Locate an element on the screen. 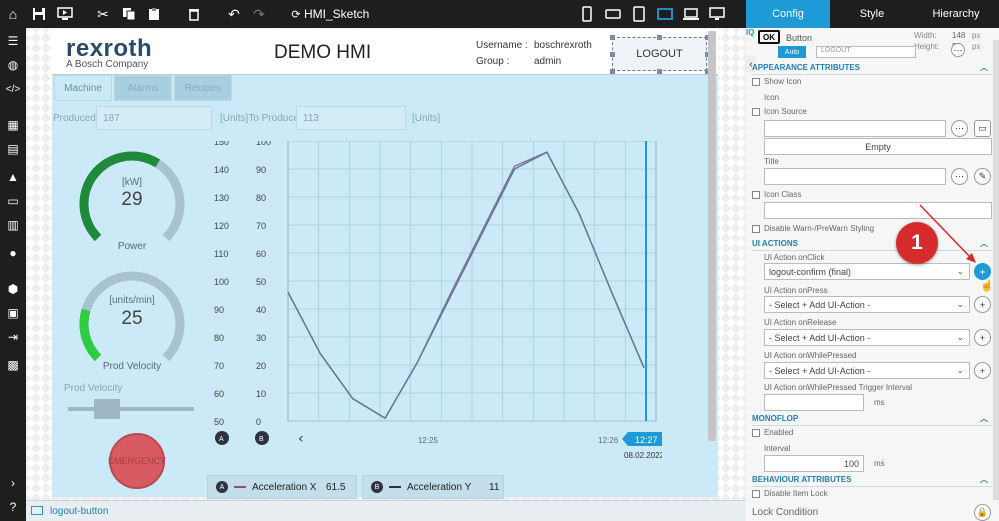 This screenshot has height=521, width=999. tab-config: Config is located at coordinates (788, 14).